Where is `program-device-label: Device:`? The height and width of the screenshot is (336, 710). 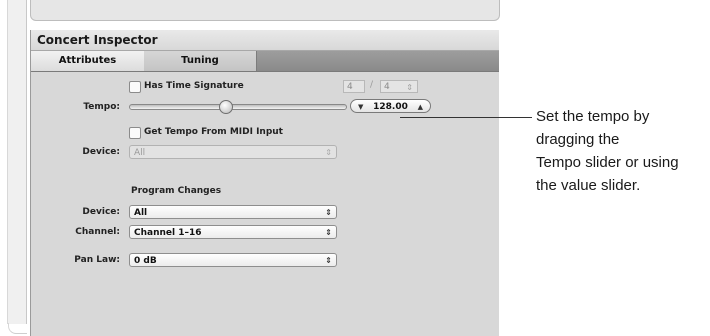
program-device-label: Device: is located at coordinates (101, 212).